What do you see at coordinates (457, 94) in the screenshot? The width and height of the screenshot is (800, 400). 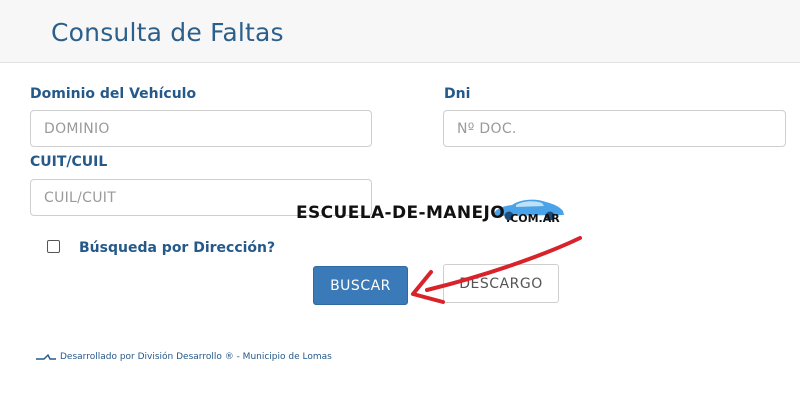 I see `dni-label: Dni` at bounding box center [457, 94].